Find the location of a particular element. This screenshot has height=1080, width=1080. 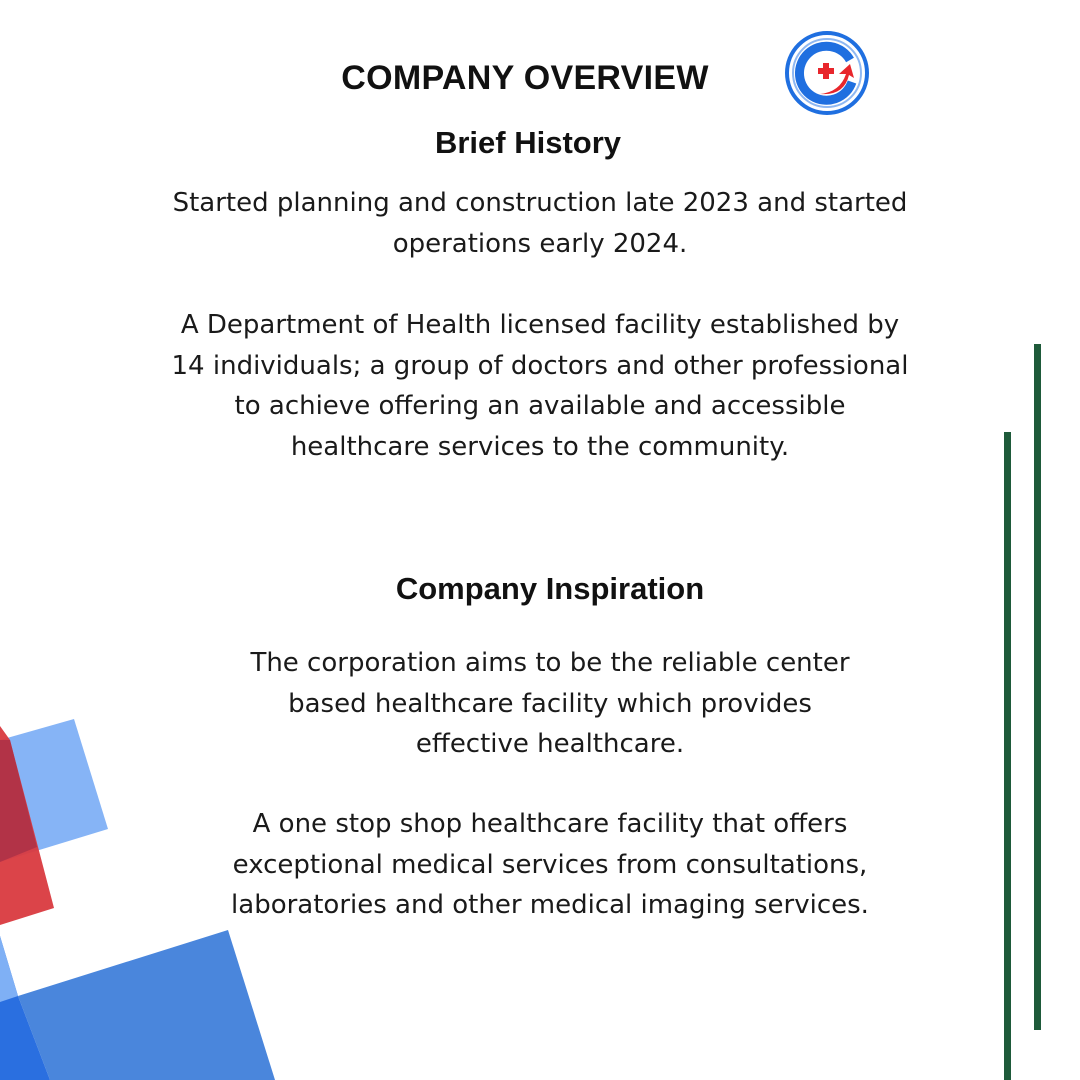

green-accent-bar-inner is located at coordinates (1007, 756).